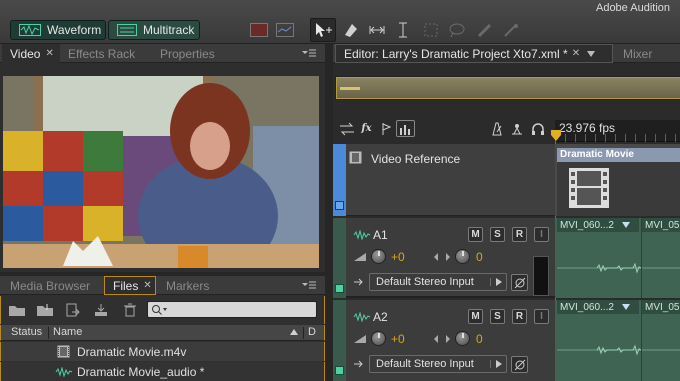 This screenshot has width=680, height=381. I want to click on tab-markers: Markers, so click(193, 285).